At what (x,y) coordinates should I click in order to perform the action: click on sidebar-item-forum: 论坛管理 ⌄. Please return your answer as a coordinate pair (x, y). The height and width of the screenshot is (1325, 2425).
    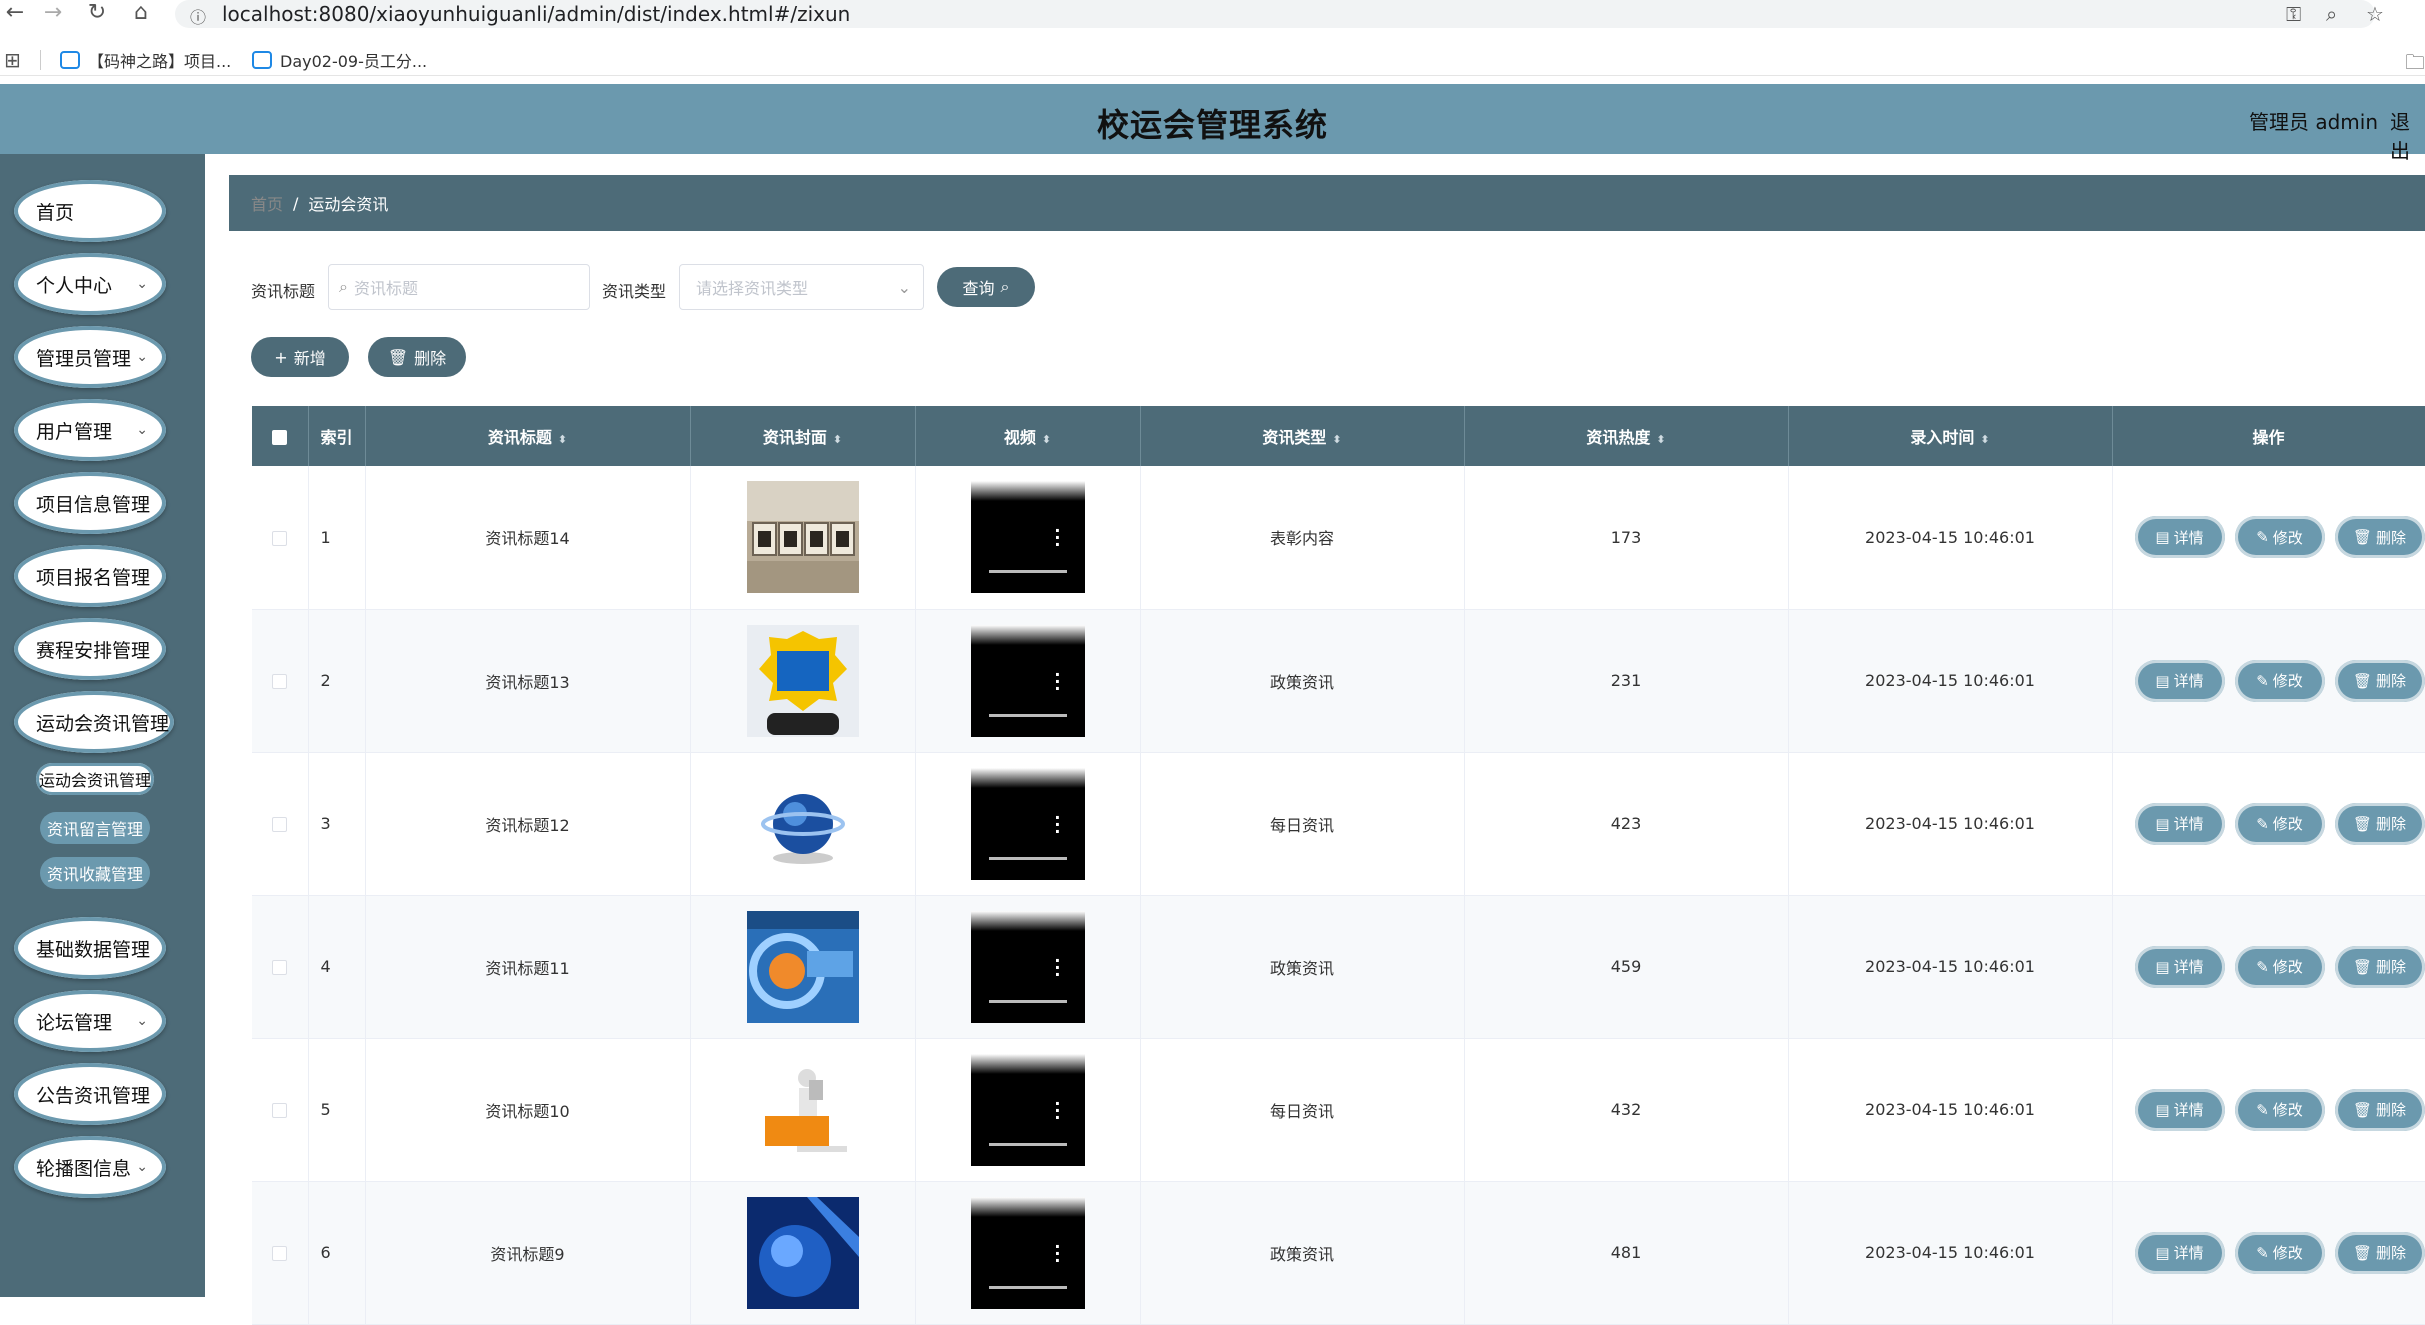
    Looking at the image, I should click on (90, 1021).